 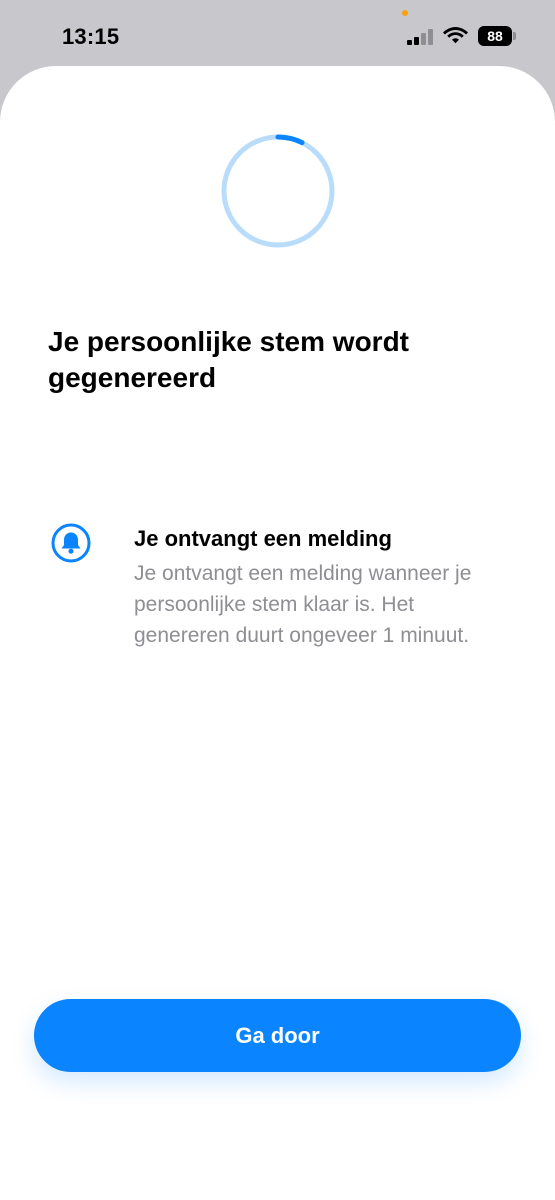 What do you see at coordinates (71, 543) in the screenshot?
I see `bell-icon` at bounding box center [71, 543].